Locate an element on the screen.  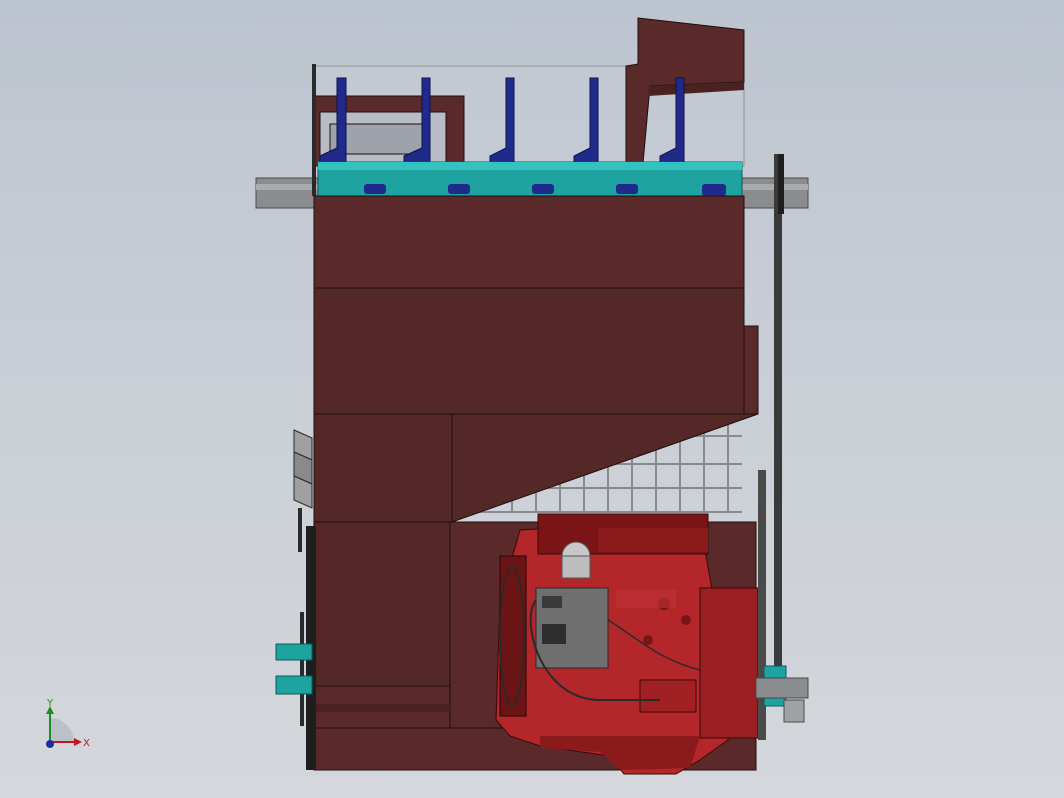
left-fan-assembly is located at coordinates (304, 599).